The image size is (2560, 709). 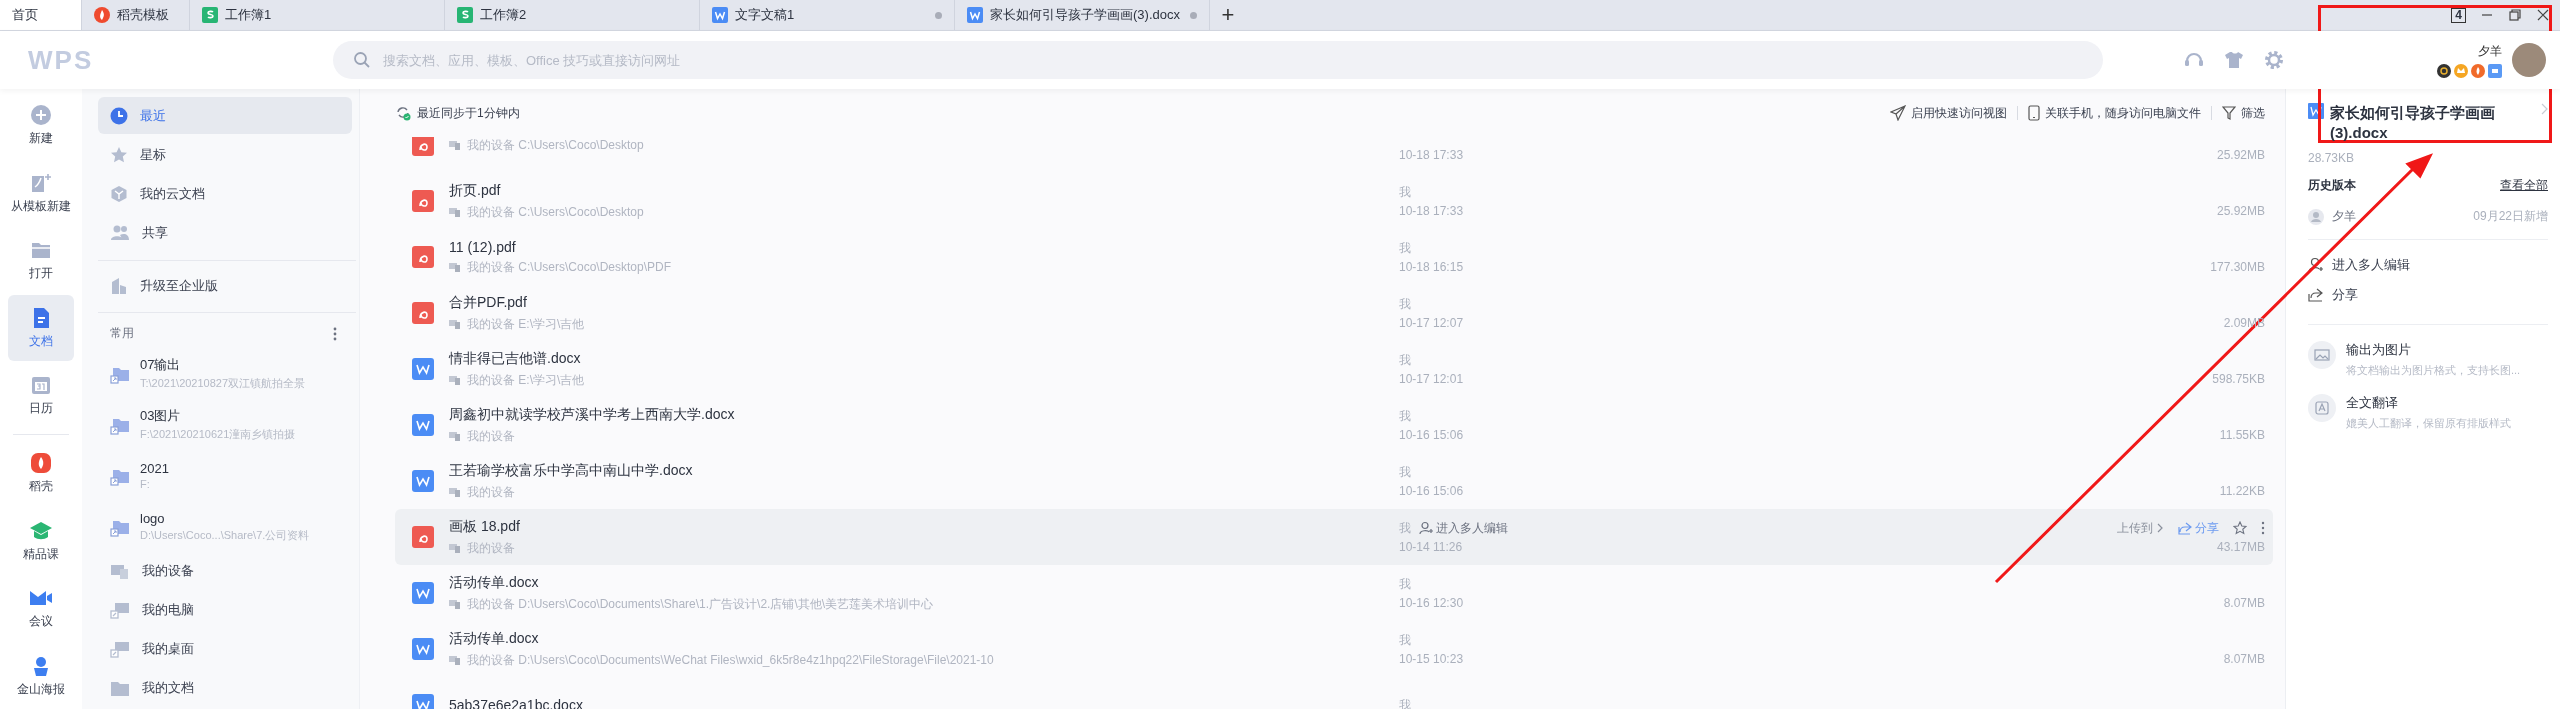 I want to click on sidebar-item: 共享, so click(x=225, y=233).